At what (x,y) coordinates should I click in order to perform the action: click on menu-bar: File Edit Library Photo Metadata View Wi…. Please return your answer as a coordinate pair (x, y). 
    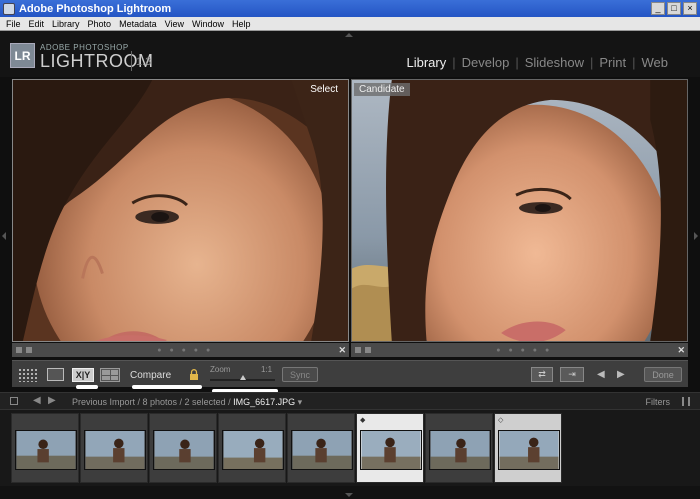
    Looking at the image, I should click on (350, 24).